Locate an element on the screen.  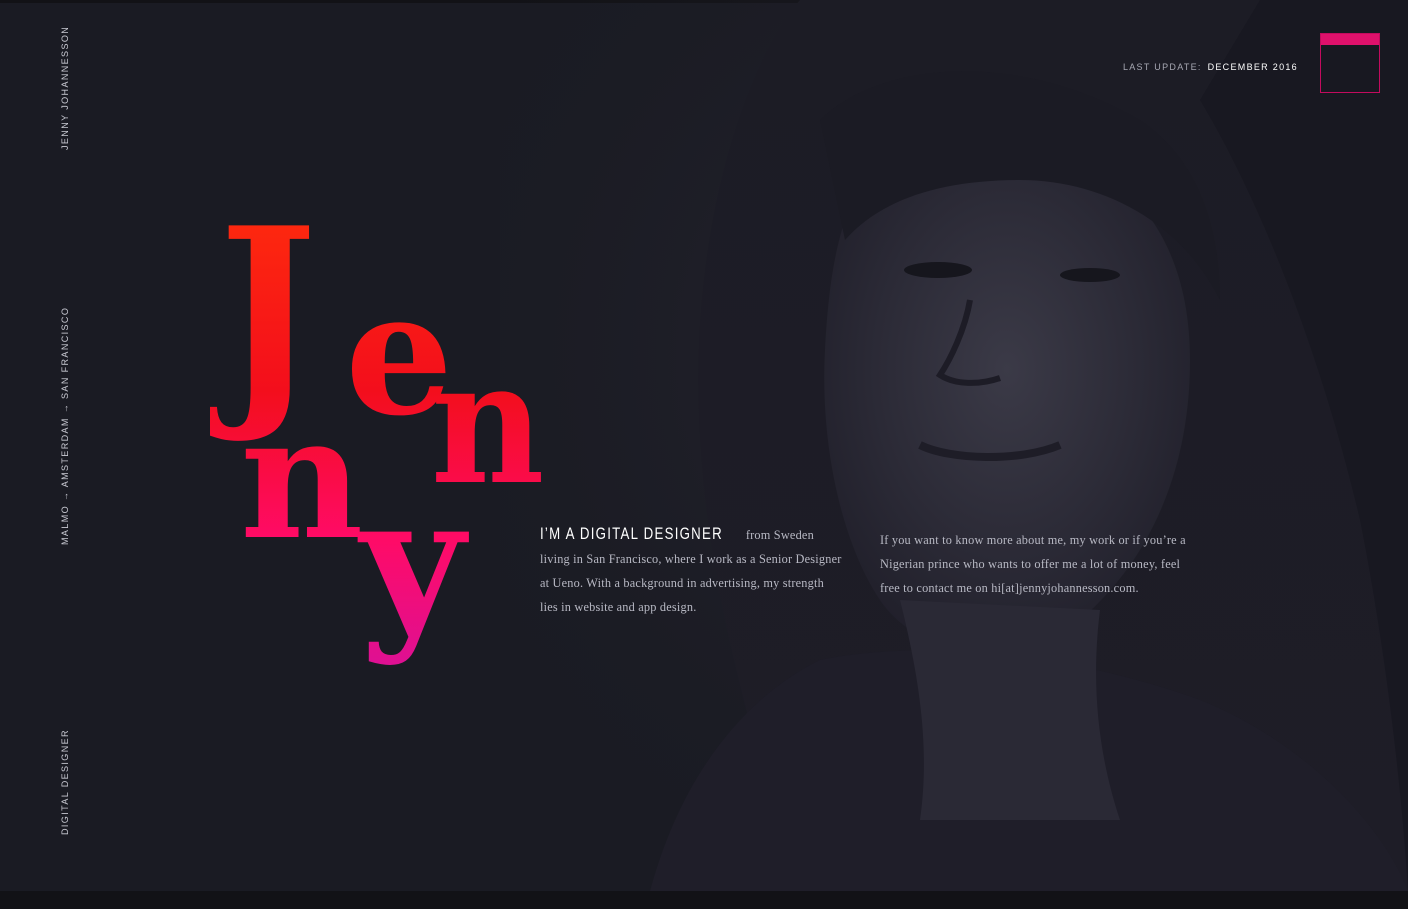
hero-name: J e n n y is located at coordinates (377, 431).